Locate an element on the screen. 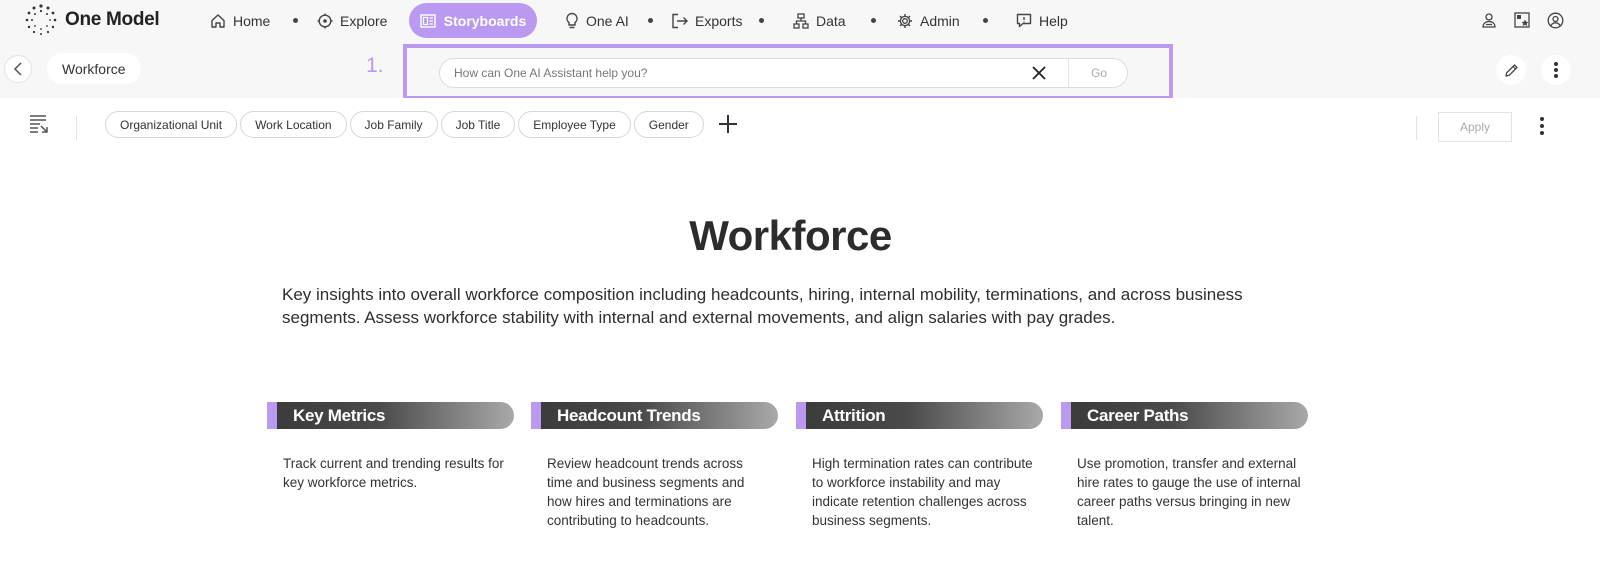 The image size is (1600, 577). filter-chip-job-family: Job Family is located at coordinates (393, 124).